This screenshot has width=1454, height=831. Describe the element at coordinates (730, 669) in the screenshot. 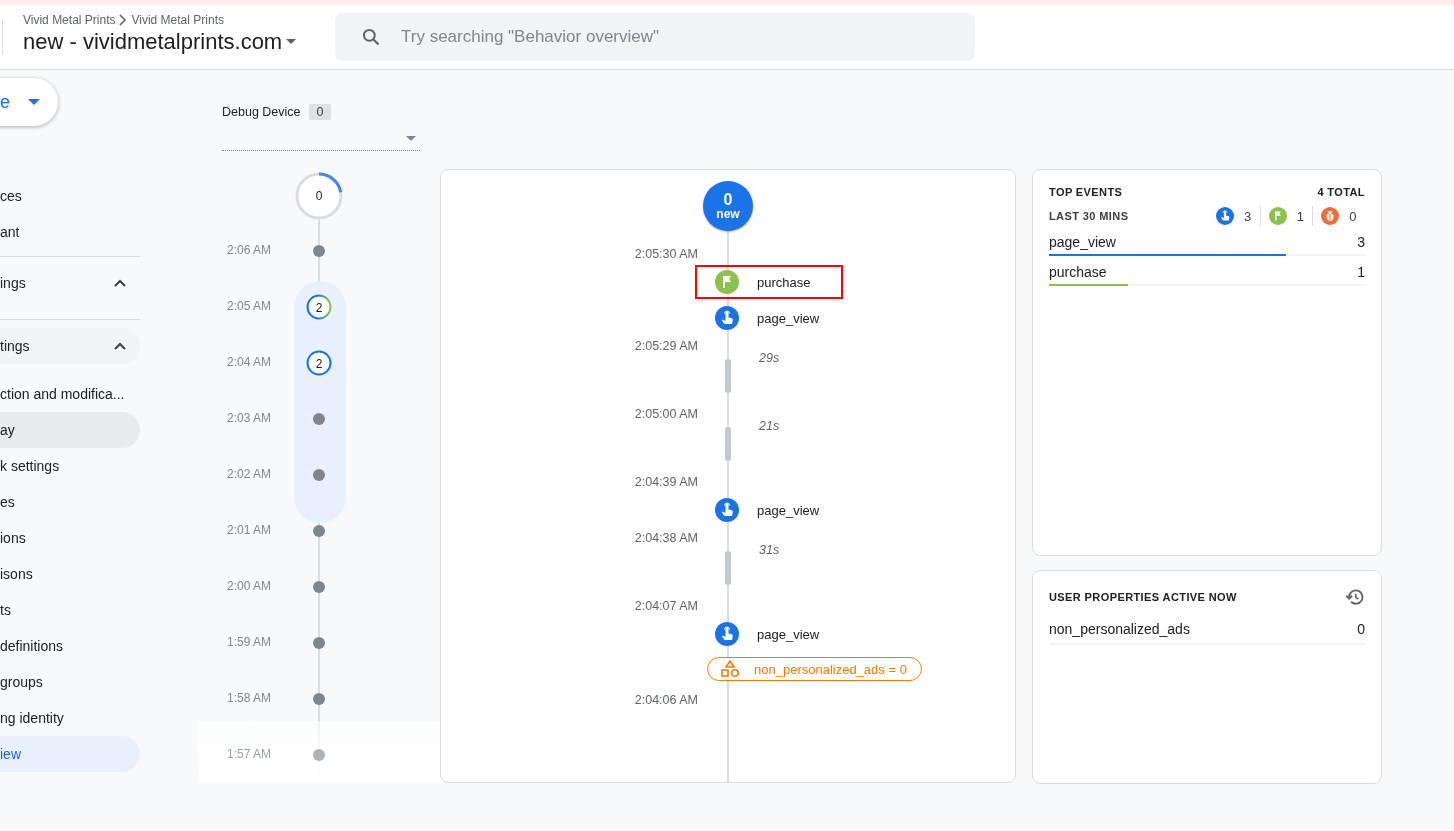

I see `shapes-icon` at that location.